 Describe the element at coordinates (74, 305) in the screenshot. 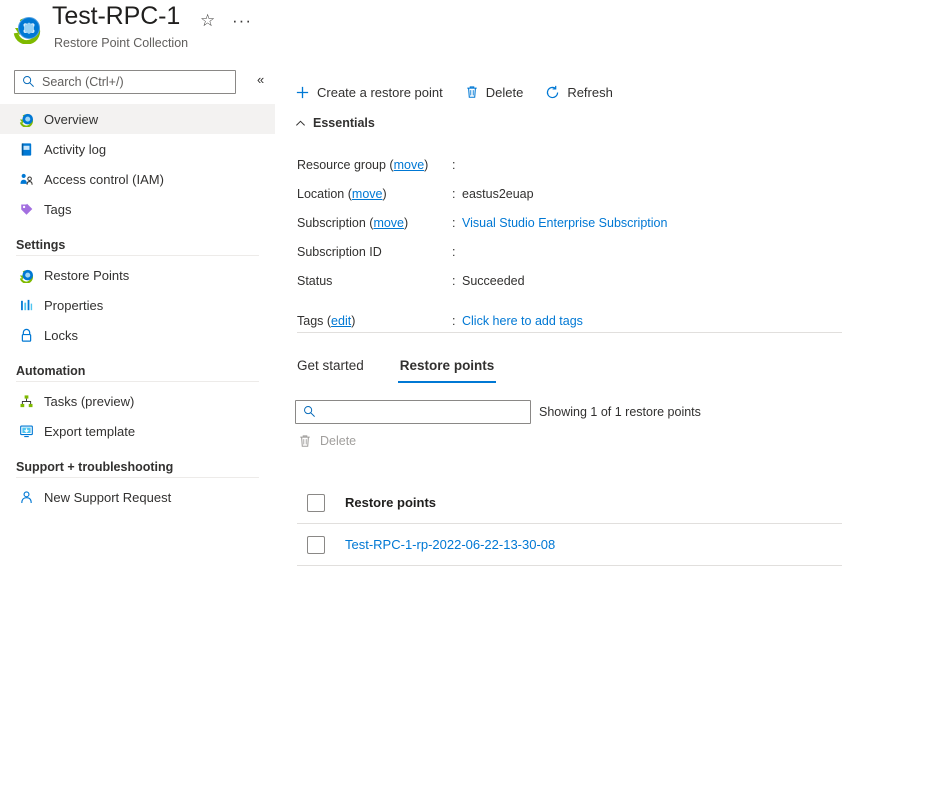

I see `sidebar-item-label: Properties` at that location.